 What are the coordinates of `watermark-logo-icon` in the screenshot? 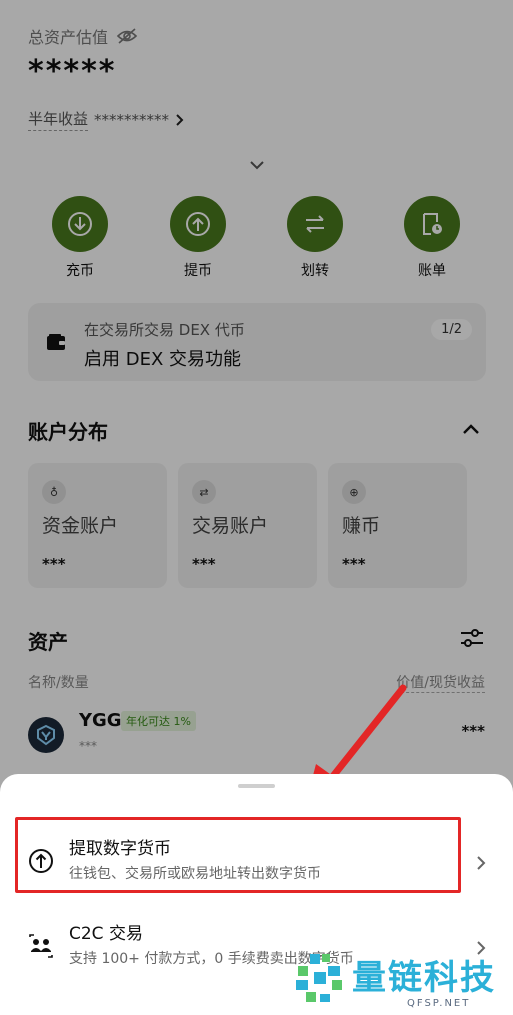 It's located at (319, 978).